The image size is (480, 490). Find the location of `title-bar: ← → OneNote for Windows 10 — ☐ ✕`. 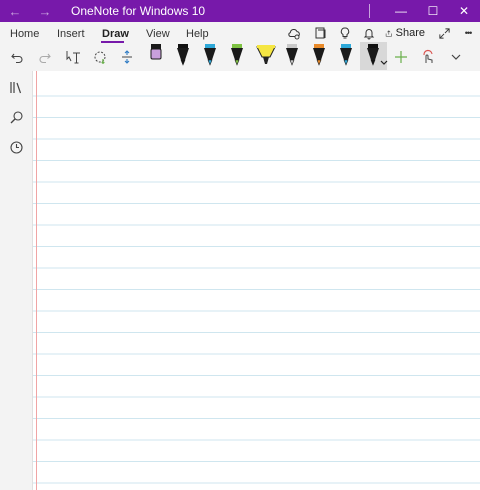

title-bar: ← → OneNote for Windows 10 — ☐ ✕ is located at coordinates (240, 11).